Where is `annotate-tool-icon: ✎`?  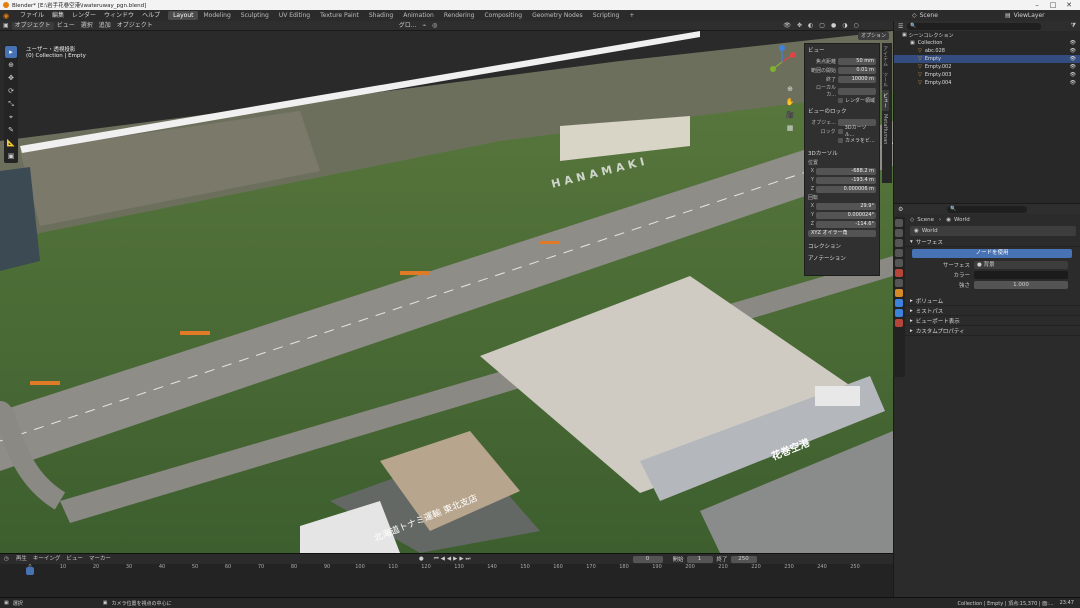
annotate-tool-icon: ✎ is located at coordinates (11, 130).